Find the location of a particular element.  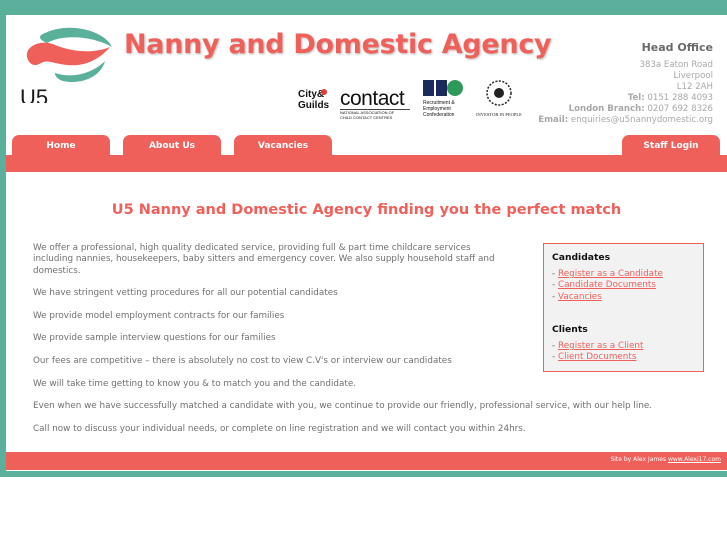

rec-logo: Recruitment & Employment Confederation is located at coordinates (444, 100).